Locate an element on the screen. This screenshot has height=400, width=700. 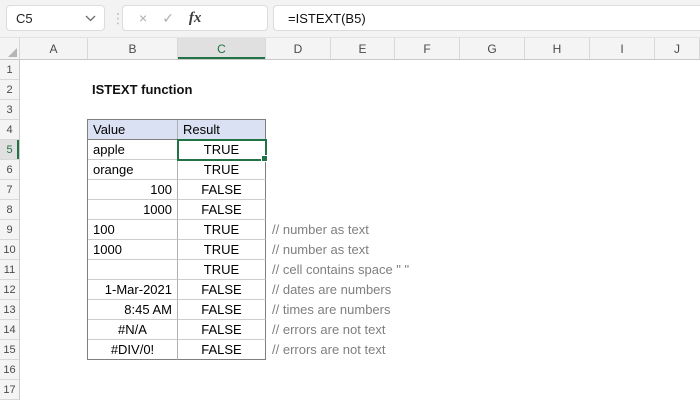
column-header-E: E is located at coordinates (363, 48).